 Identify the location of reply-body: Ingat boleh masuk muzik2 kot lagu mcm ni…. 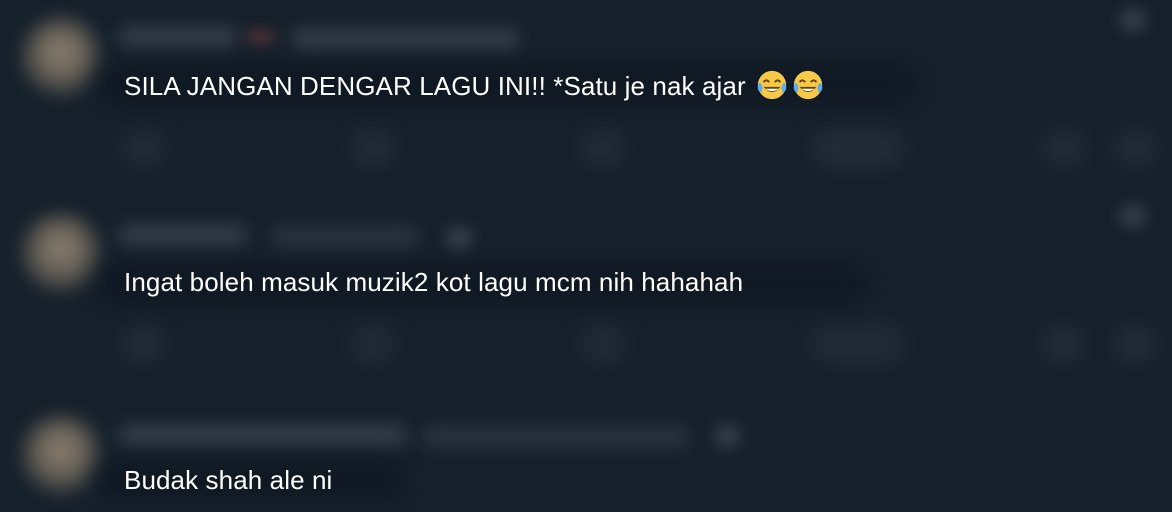
(434, 282).